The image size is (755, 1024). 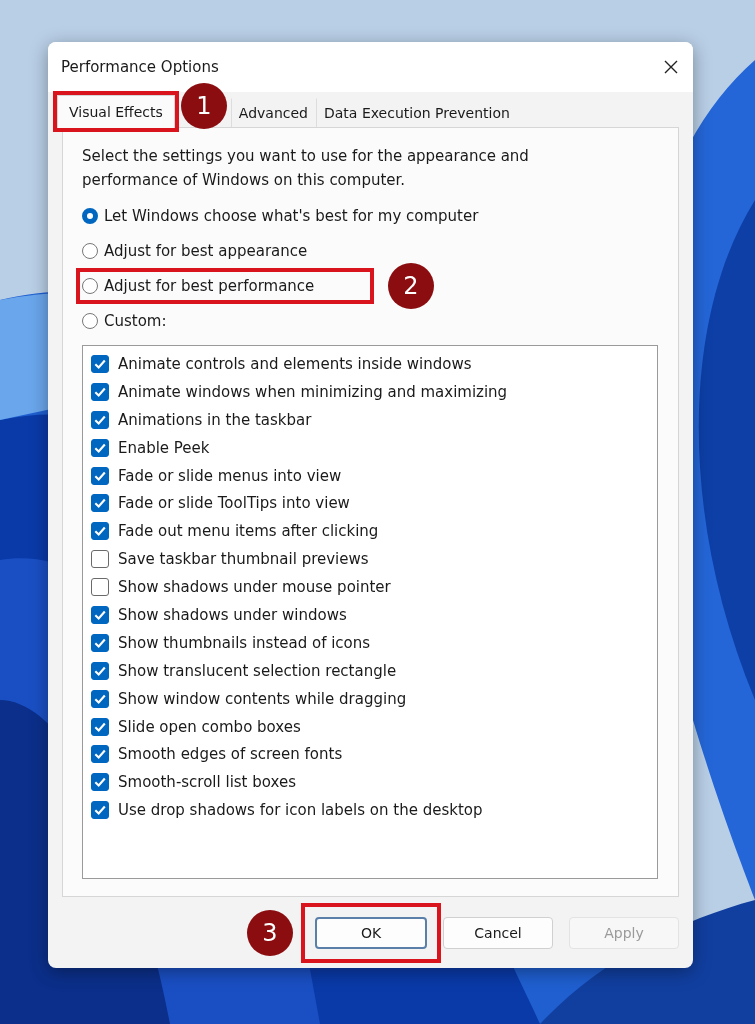 I want to click on checkbox-label: Animations in the taskbar, so click(x=215, y=419).